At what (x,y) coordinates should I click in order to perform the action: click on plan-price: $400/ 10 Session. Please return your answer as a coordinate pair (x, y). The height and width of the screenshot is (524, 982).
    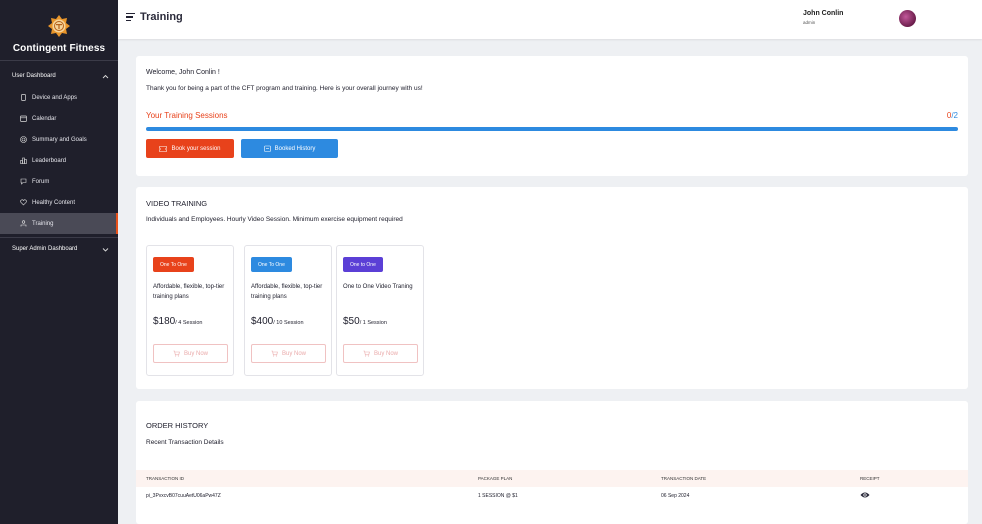
    Looking at the image, I should click on (277, 321).